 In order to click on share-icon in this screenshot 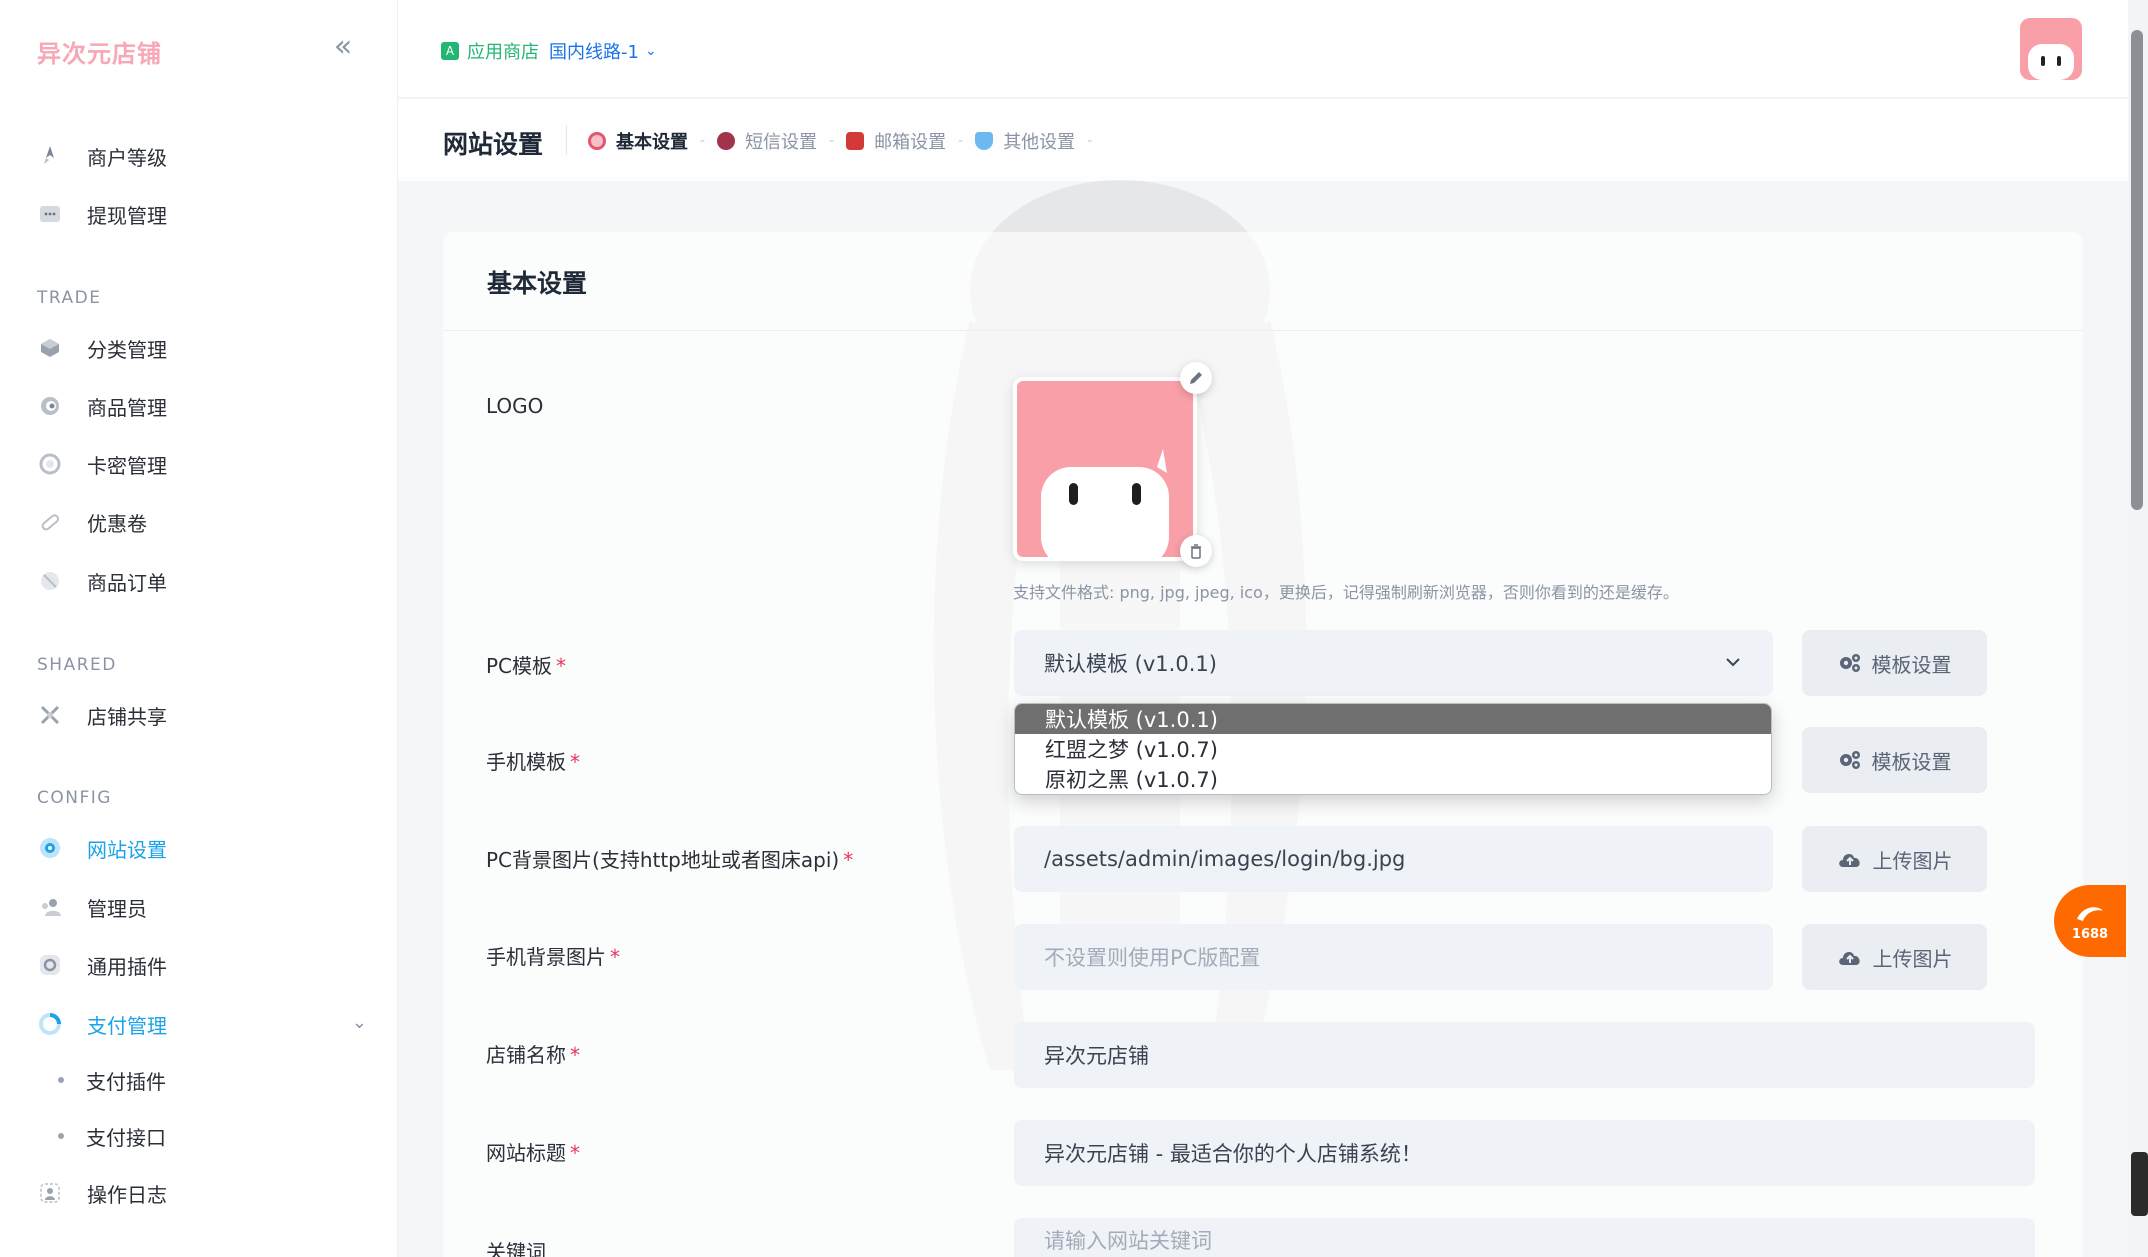, I will do `click(50, 715)`.